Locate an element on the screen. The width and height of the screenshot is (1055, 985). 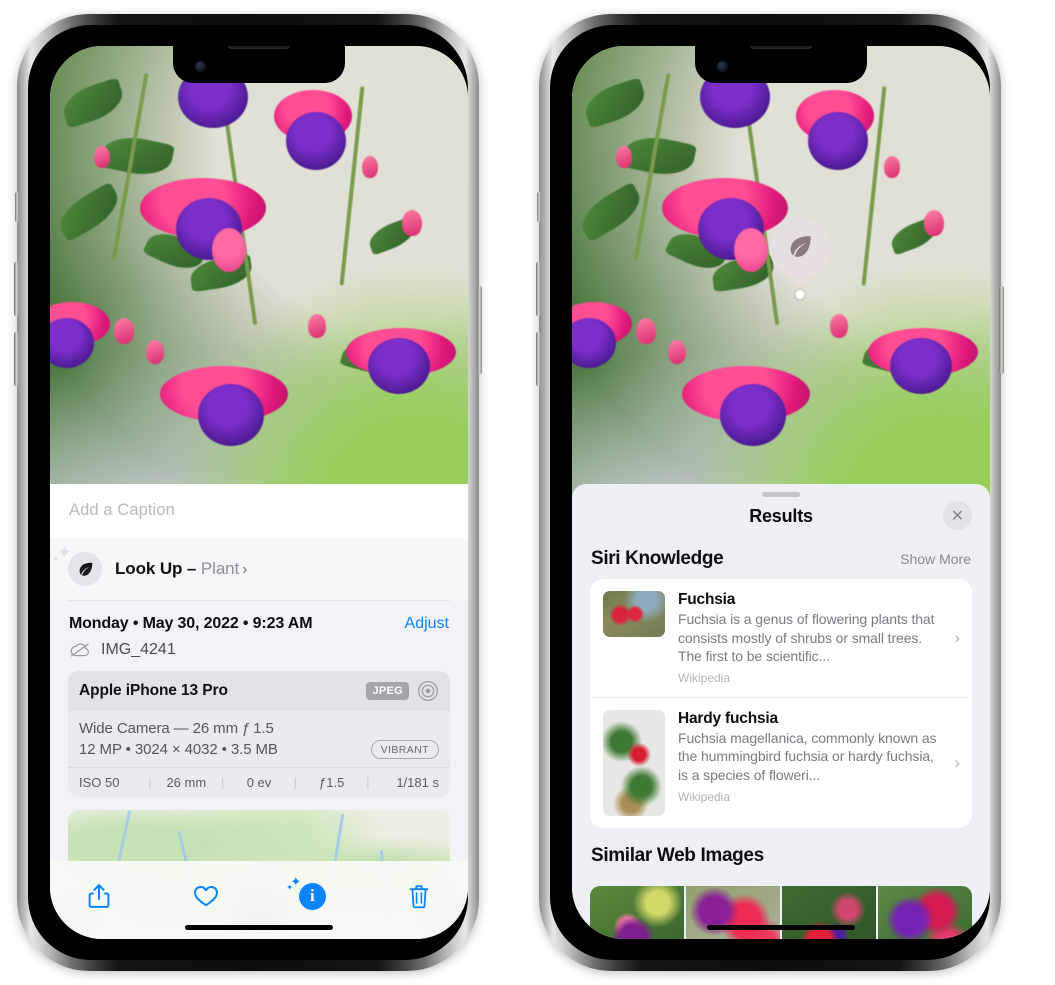
leaf-icon: ✦ ✦ is located at coordinates (77, 565).